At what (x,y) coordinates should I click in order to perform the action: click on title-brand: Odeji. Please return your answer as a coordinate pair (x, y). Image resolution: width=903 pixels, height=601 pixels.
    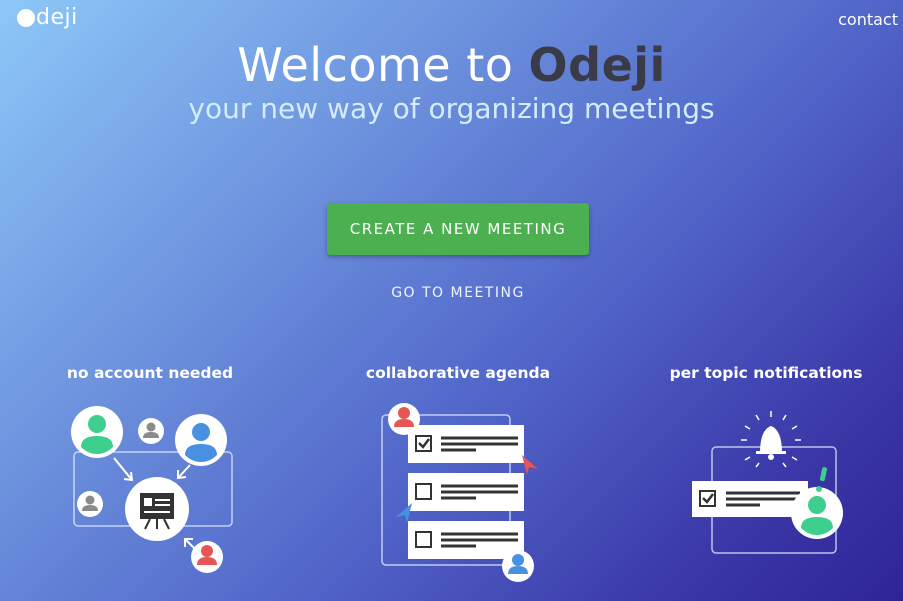
    Looking at the image, I should click on (597, 65).